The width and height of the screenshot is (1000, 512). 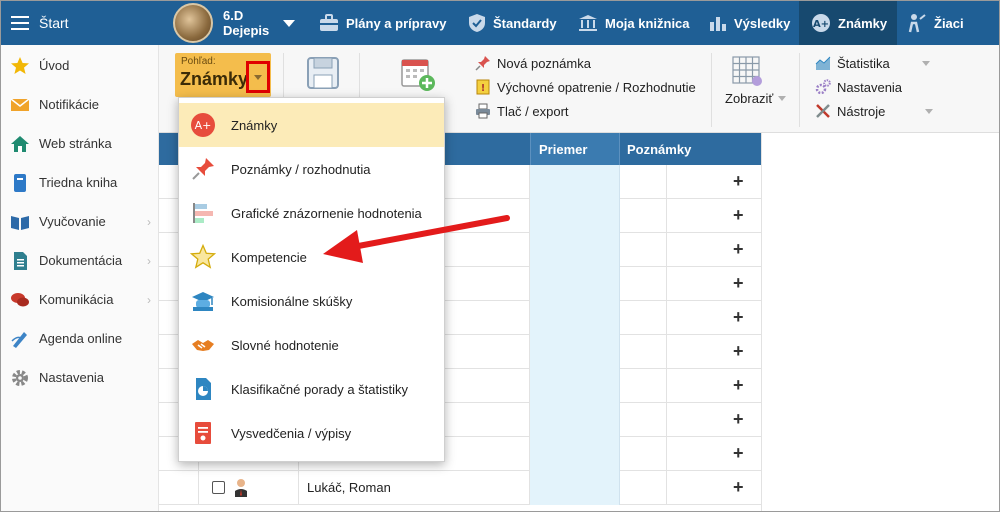 I want to click on pushpin-icon, so click(x=203, y=169).